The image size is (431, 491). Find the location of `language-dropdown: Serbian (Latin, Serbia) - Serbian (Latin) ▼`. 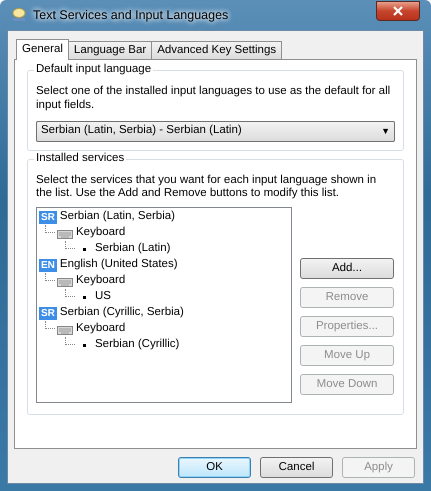

language-dropdown: Serbian (Latin, Serbia) - Serbian (Latin) ▼ is located at coordinates (215, 131).